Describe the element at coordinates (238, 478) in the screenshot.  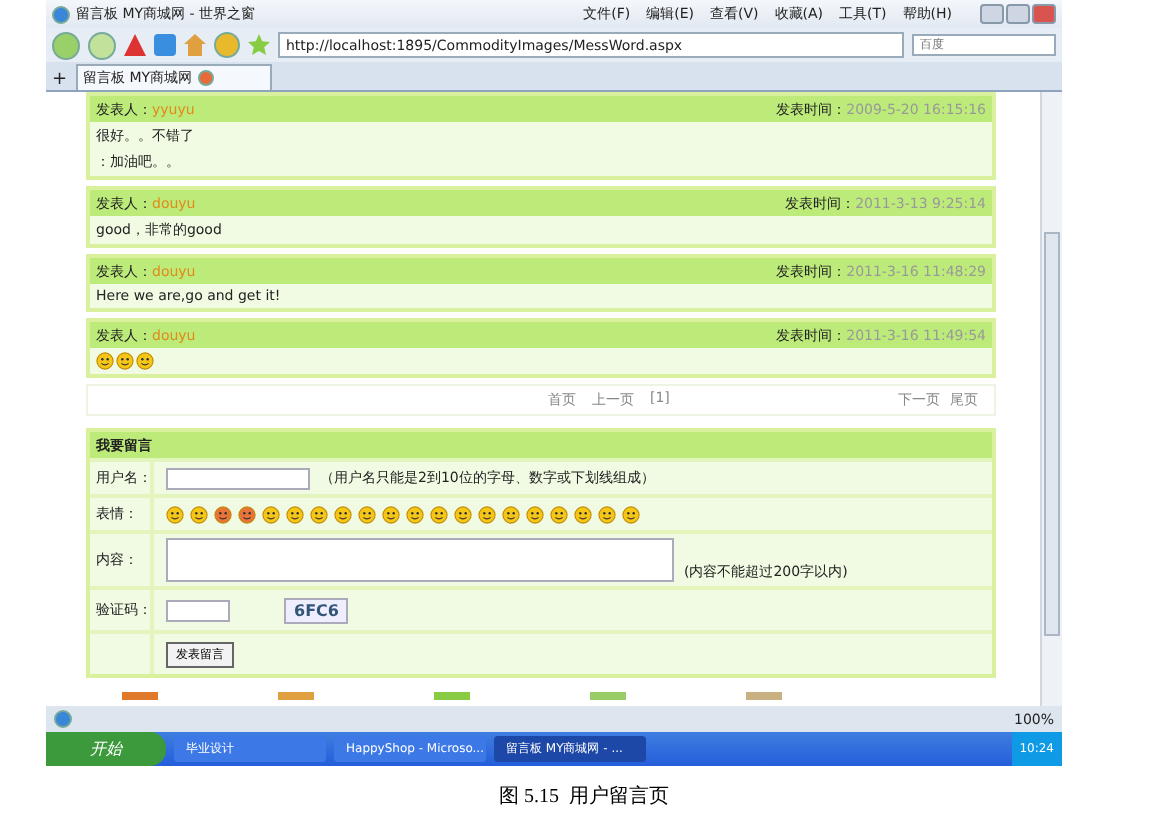
I see `username-field` at that location.